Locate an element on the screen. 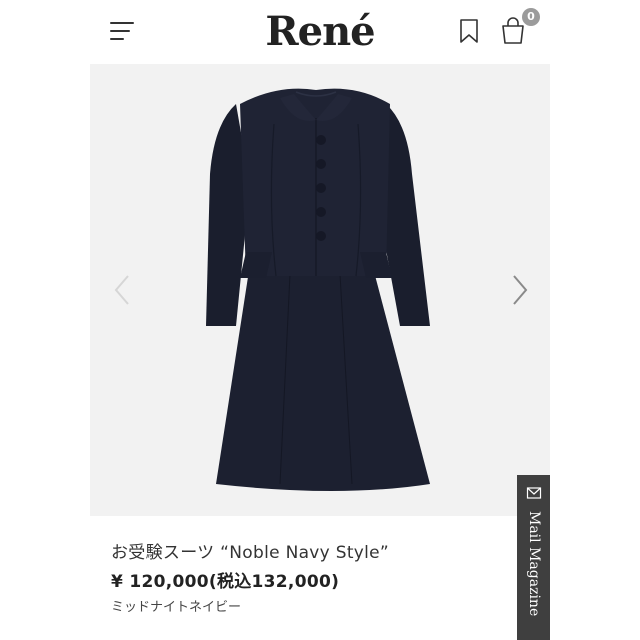  brand-logo: René is located at coordinates (320, 32).